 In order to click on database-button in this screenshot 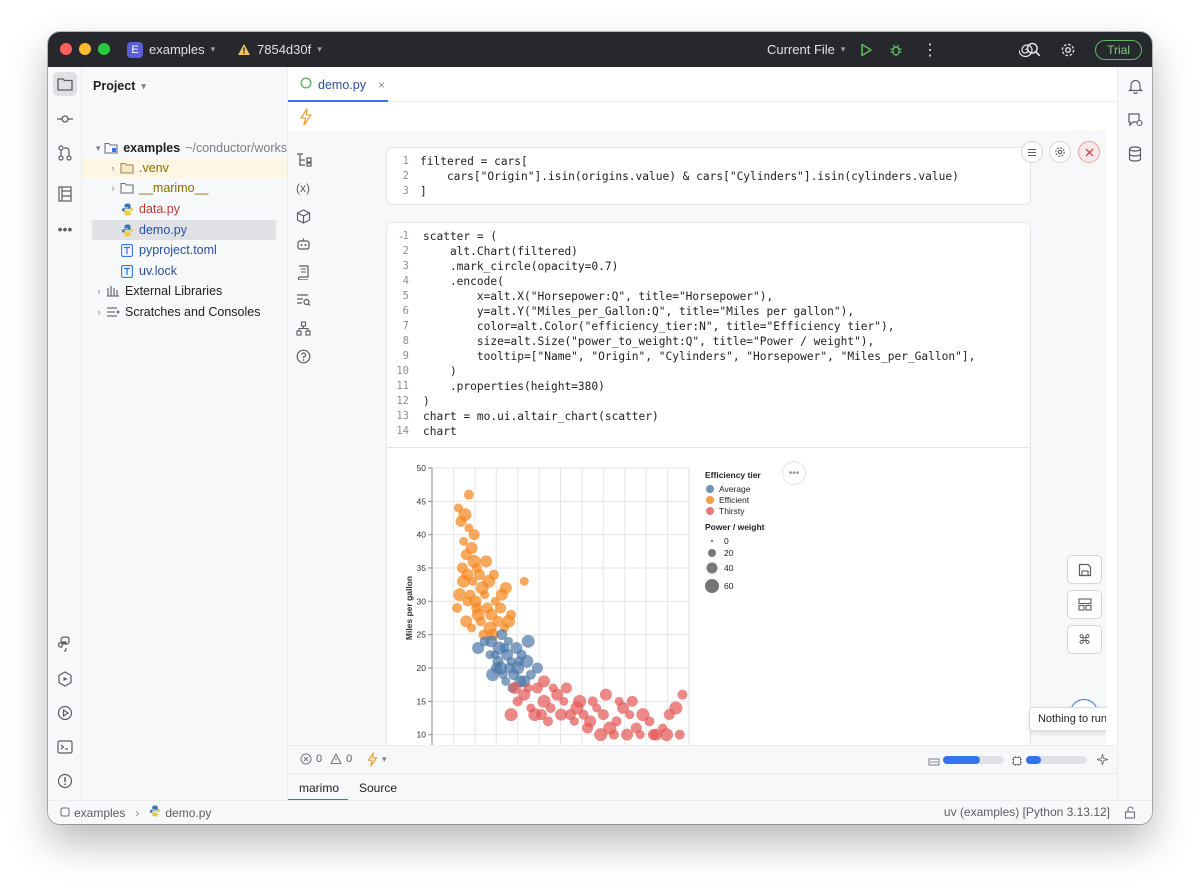, I will do `click(1135, 156)`.